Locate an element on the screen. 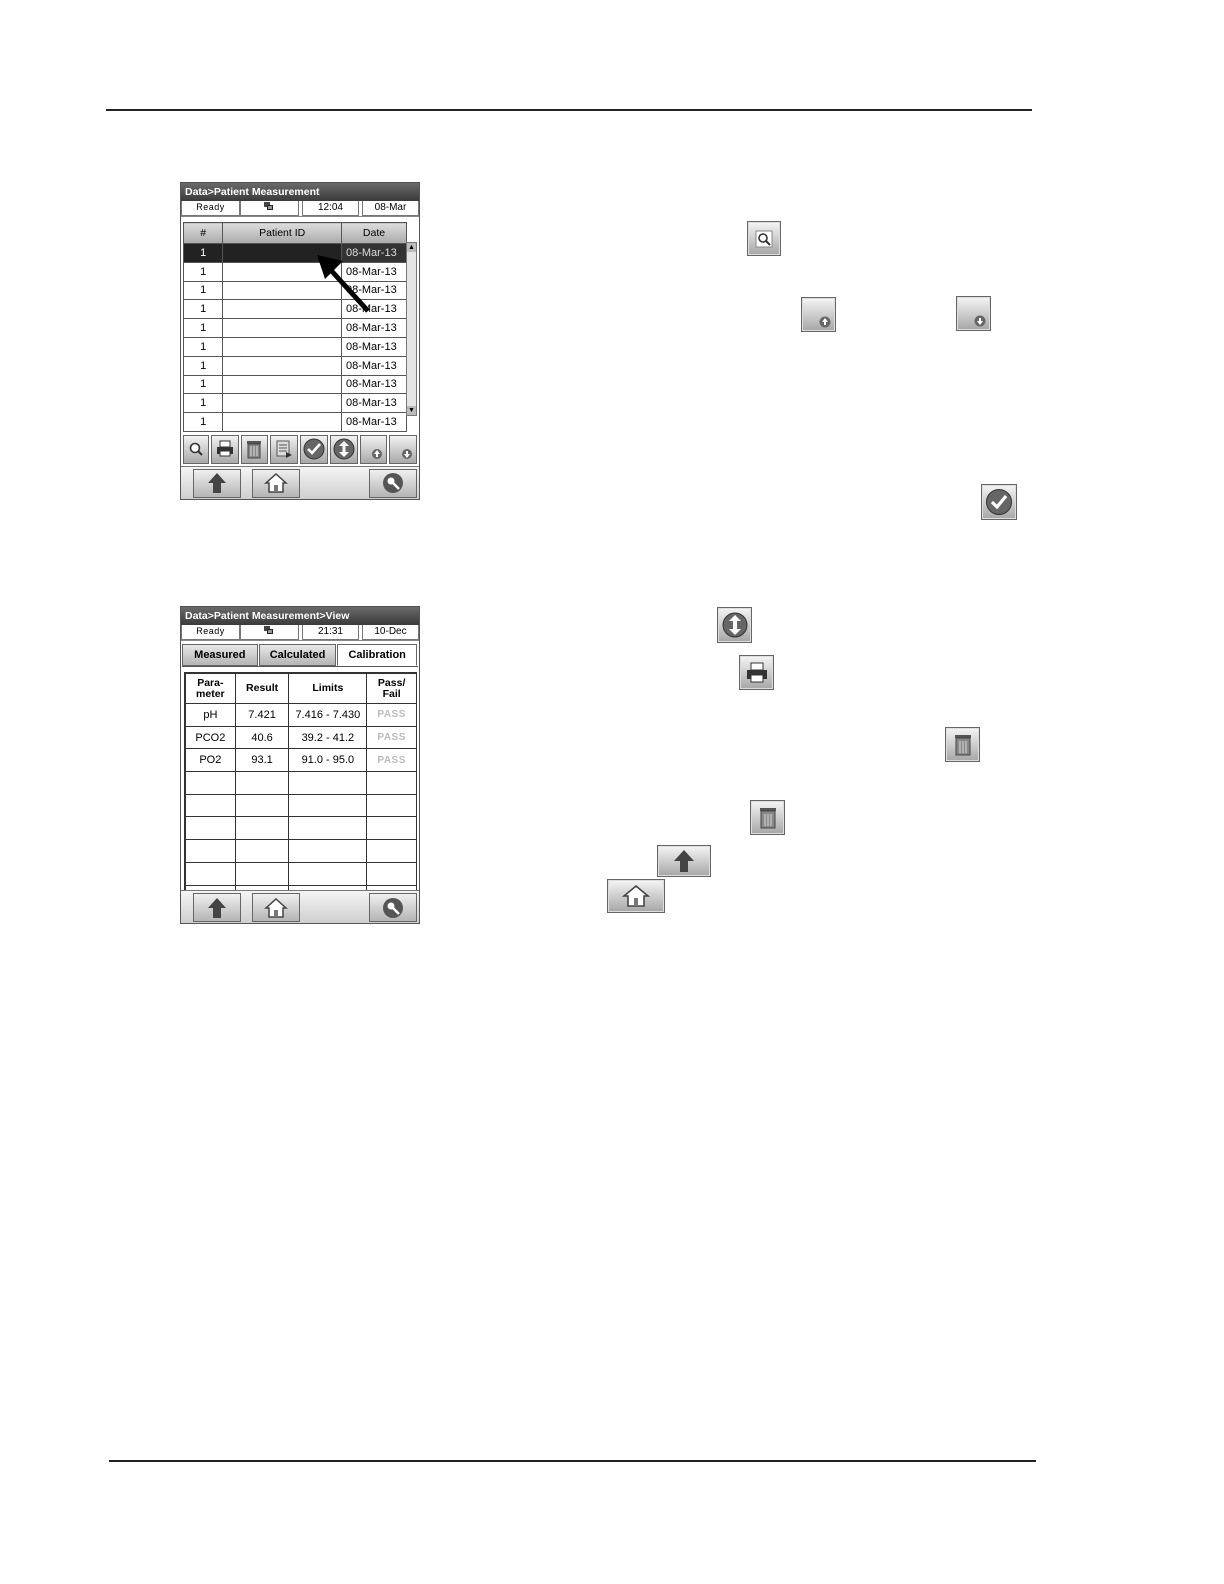 The height and width of the screenshot is (1584, 1224). header-text: meter is located at coordinates (210, 693).